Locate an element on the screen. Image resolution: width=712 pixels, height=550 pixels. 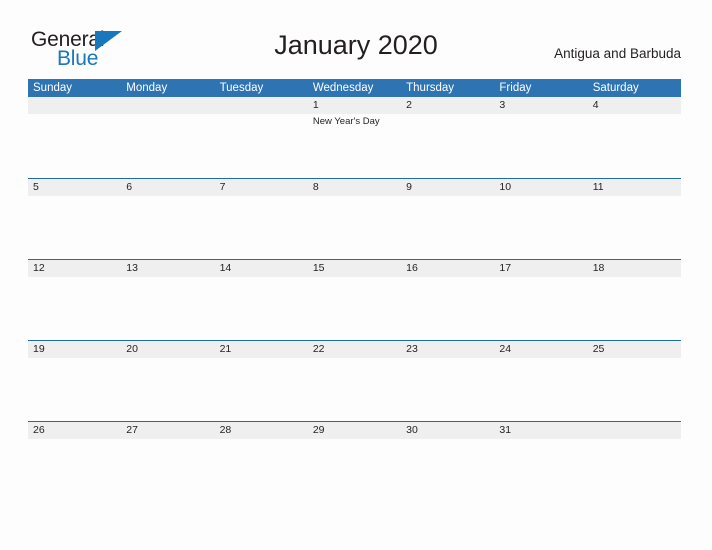
day-cell: 25 is located at coordinates (634, 380).